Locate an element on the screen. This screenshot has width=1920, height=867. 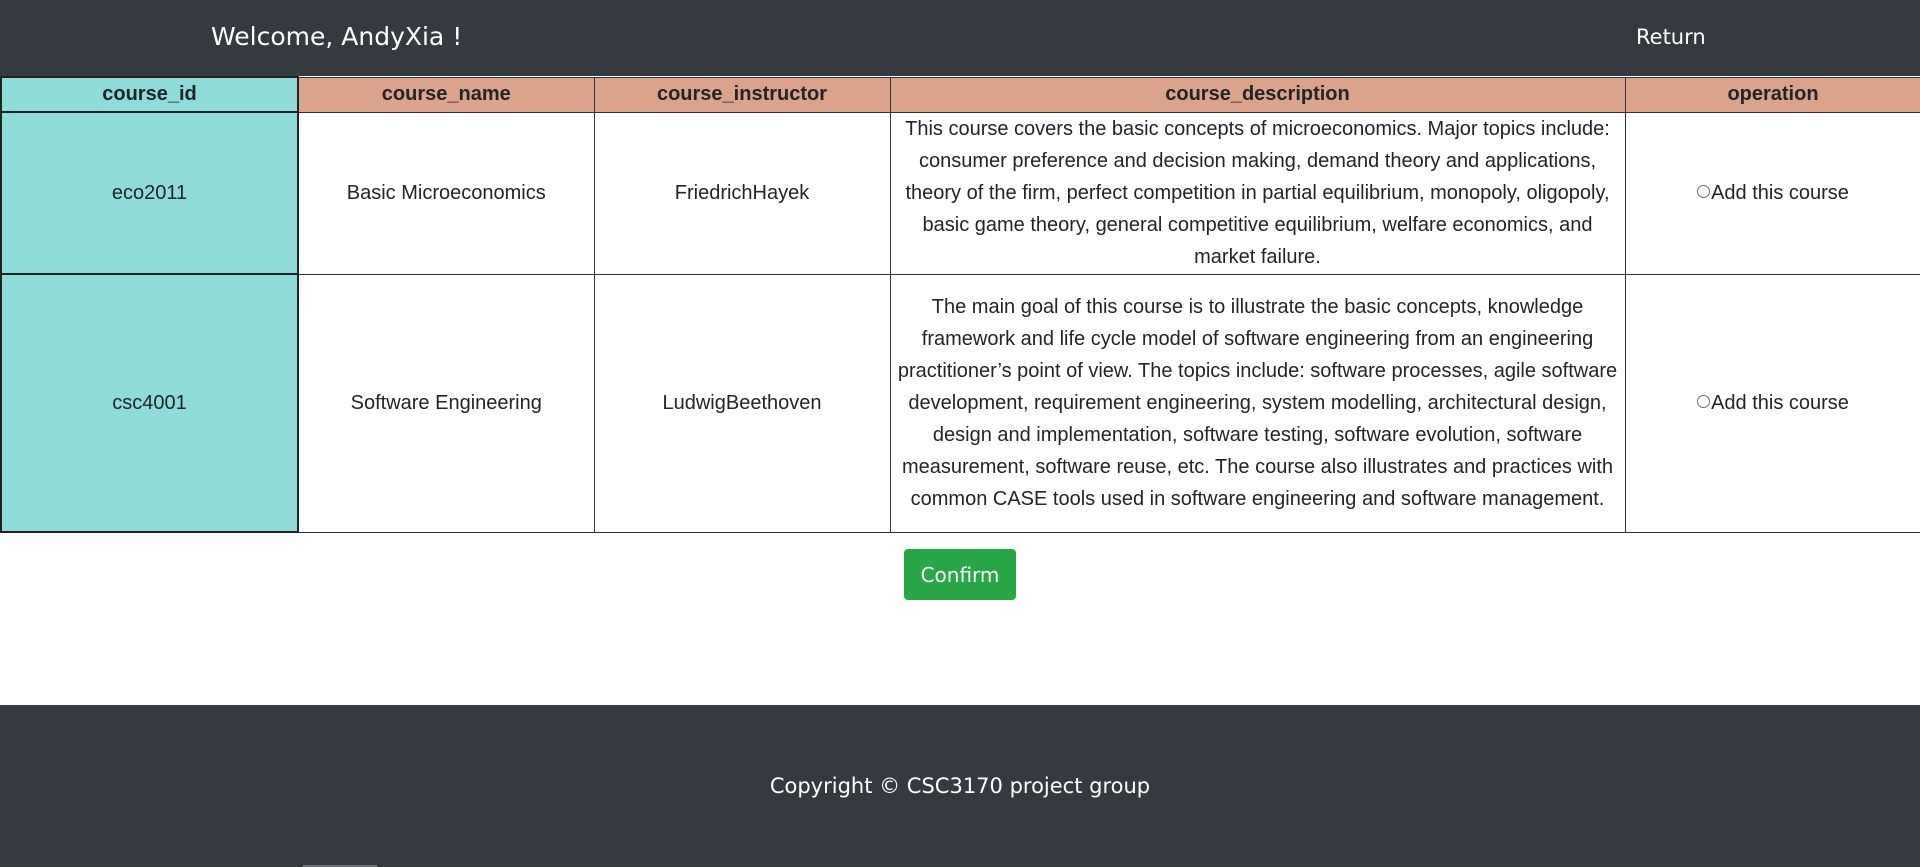
course-instructor-cell: LudwigBeethoven is located at coordinates (742, 403).